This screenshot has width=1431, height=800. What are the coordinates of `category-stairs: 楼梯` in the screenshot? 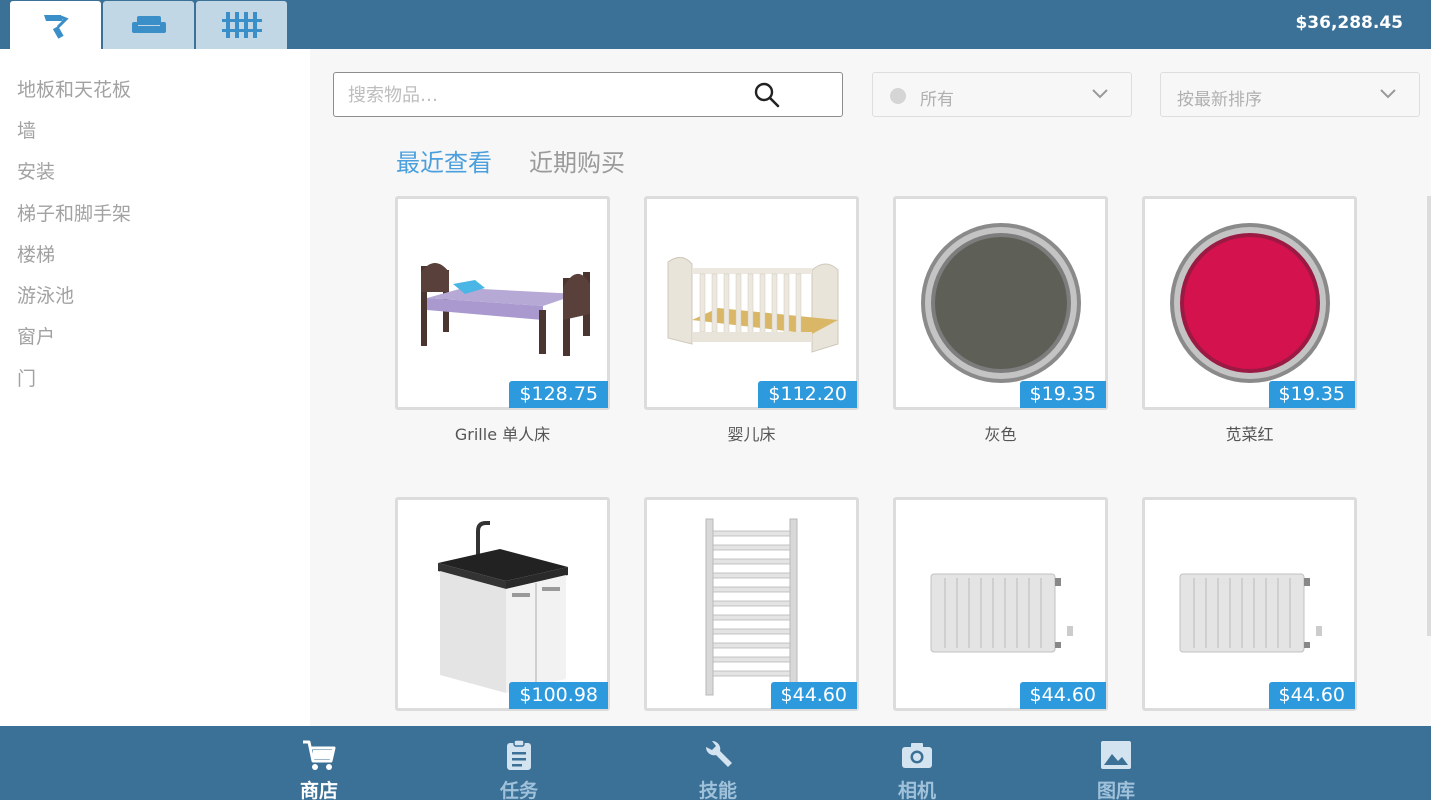 It's located at (36, 253).